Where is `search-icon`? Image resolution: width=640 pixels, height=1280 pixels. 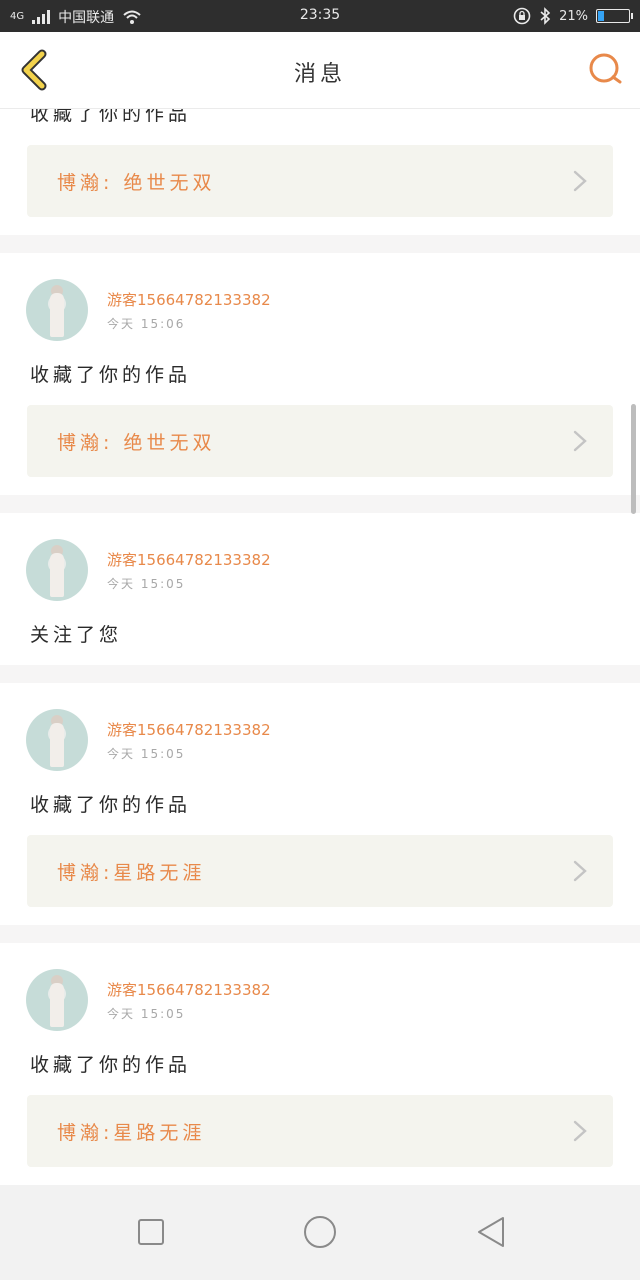
search-icon is located at coordinates (606, 70).